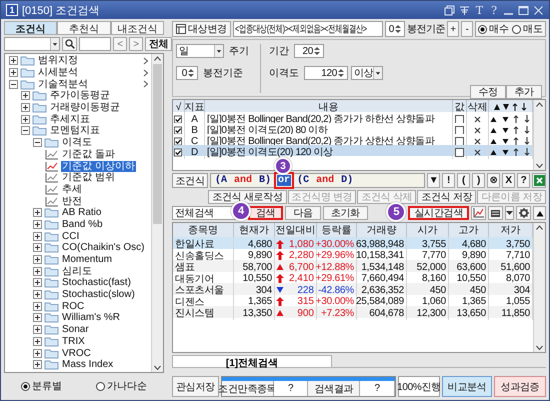 The image size is (550, 401). I want to click on title-tool-button: ?, so click(494, 10).